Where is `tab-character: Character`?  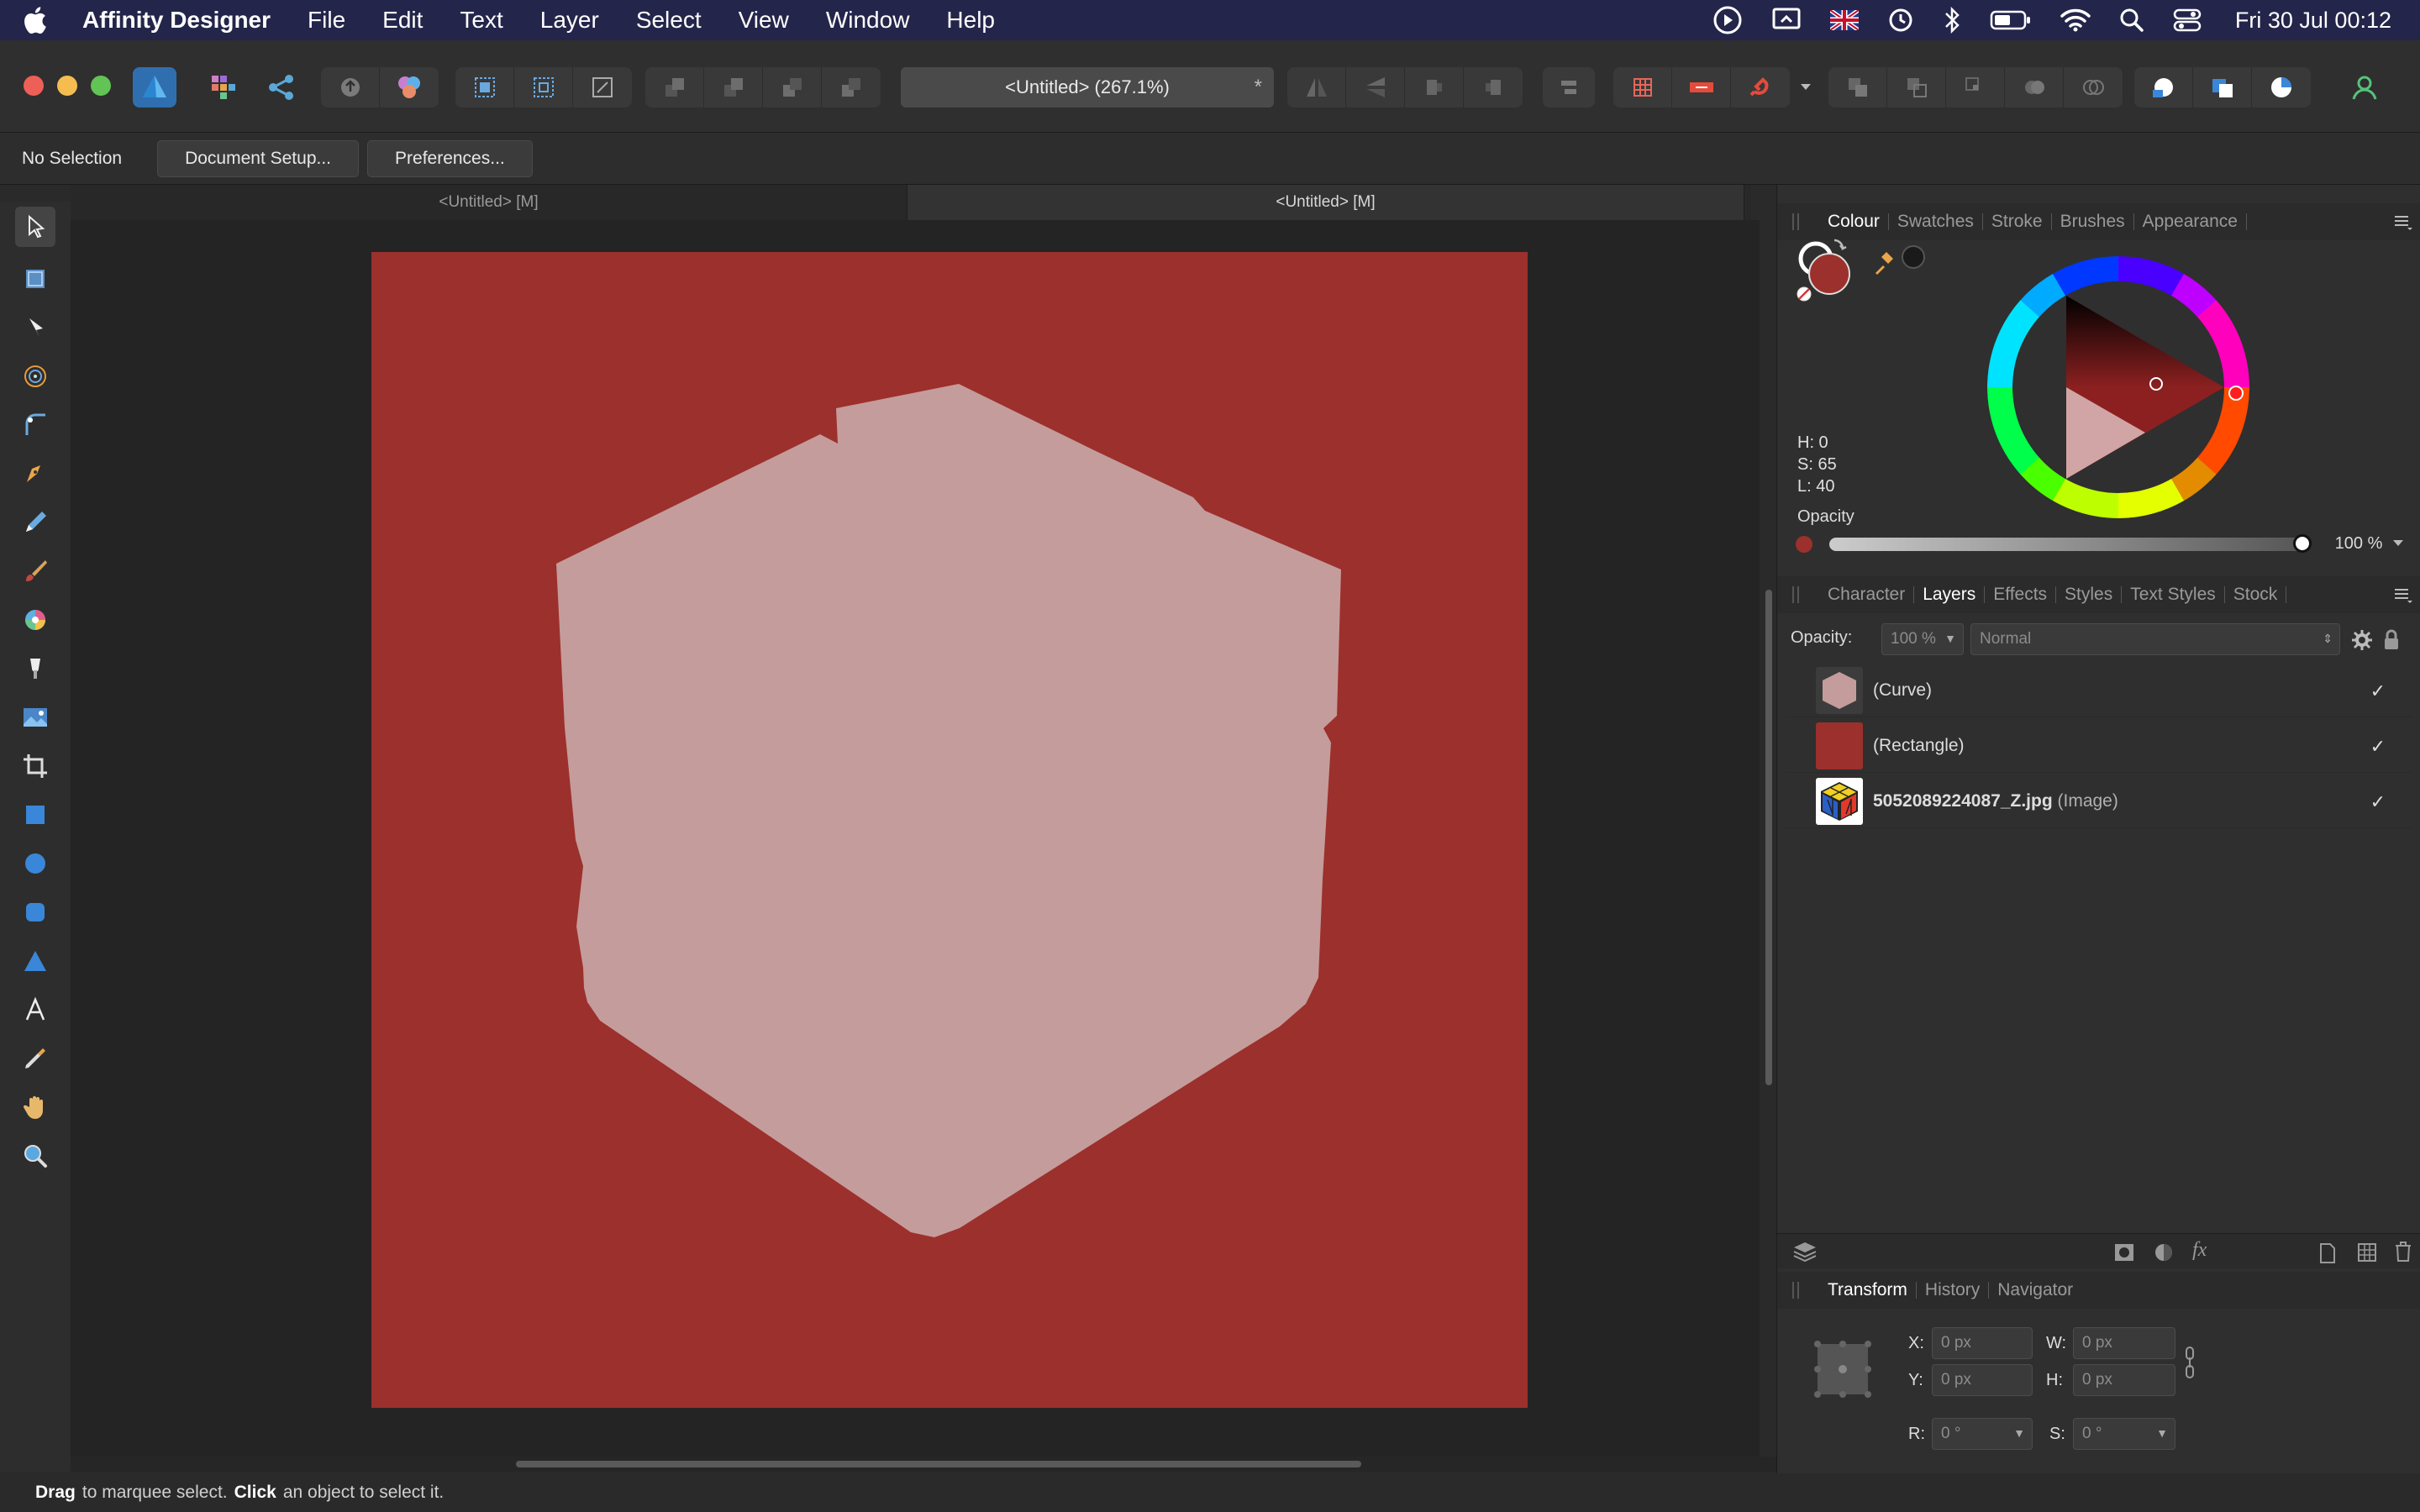 tab-character: Character is located at coordinates (1867, 594).